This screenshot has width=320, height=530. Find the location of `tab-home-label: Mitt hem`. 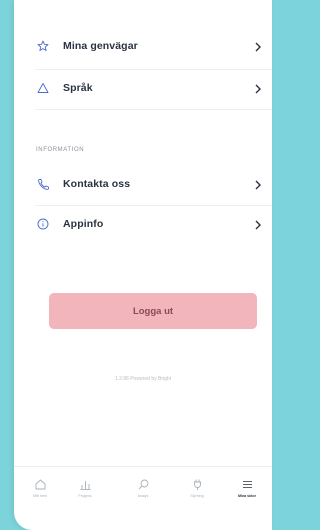

tab-home-label: Mitt hem is located at coordinates (40, 496).